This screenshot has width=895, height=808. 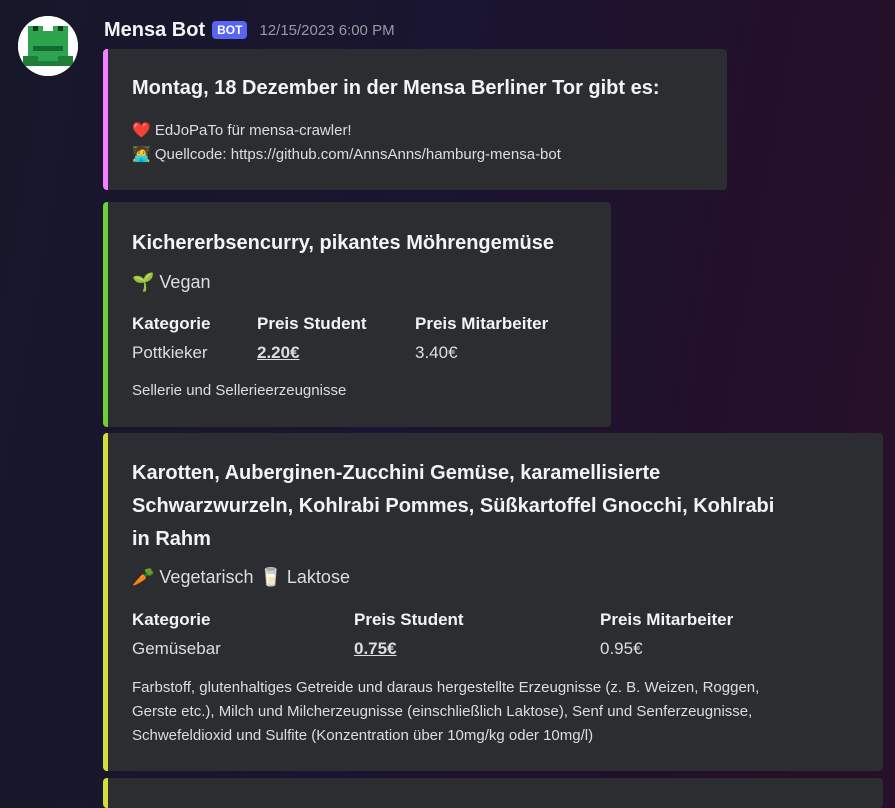 I want to click on message-timestamp: 12/15/2023 6:00 PM, so click(x=326, y=30).